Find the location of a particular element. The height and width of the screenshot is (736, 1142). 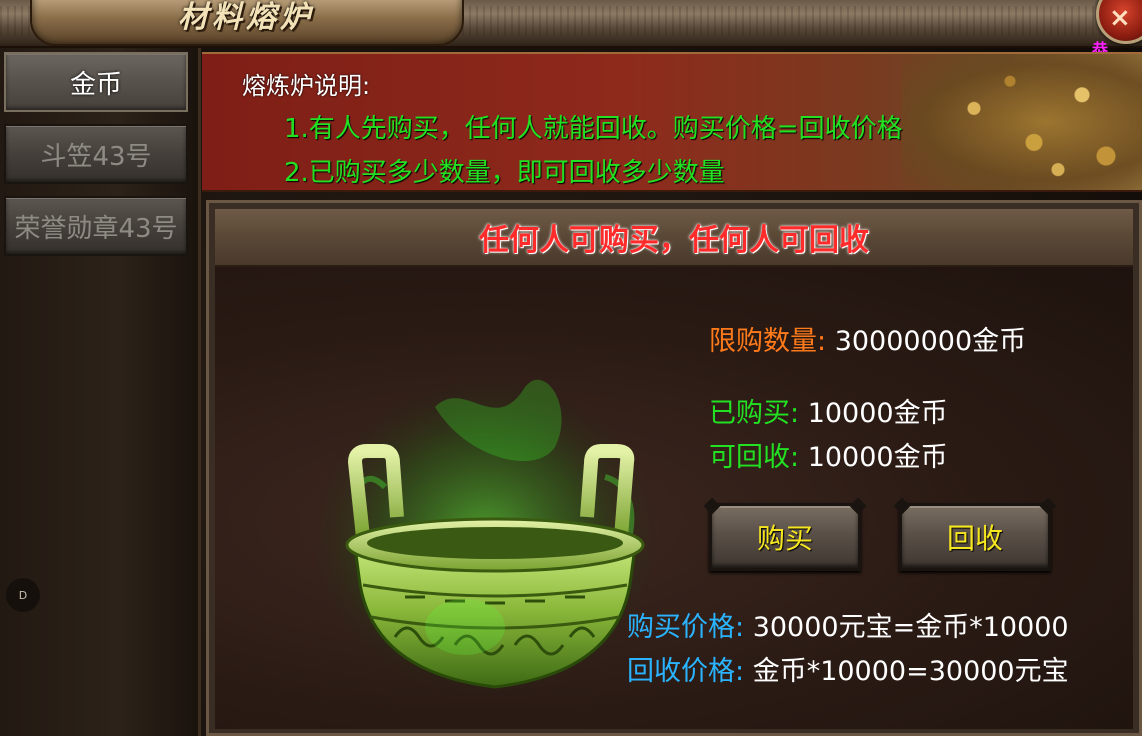

cauldron-image is located at coordinates (492, 532).